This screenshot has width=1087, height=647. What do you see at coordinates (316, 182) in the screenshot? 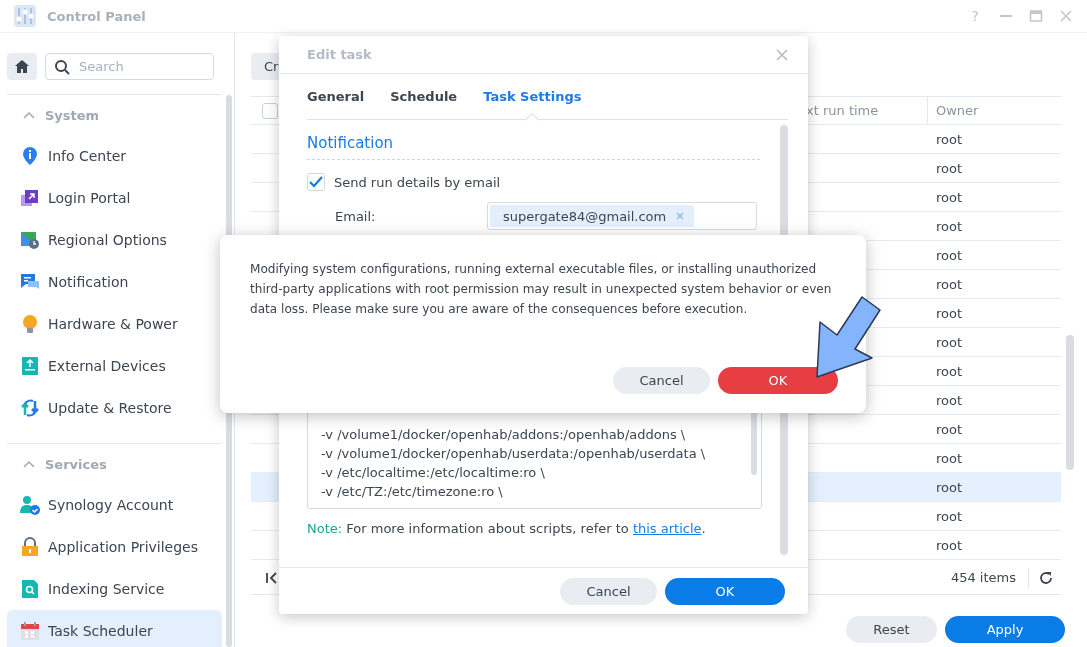
I see `checkbox` at bounding box center [316, 182].